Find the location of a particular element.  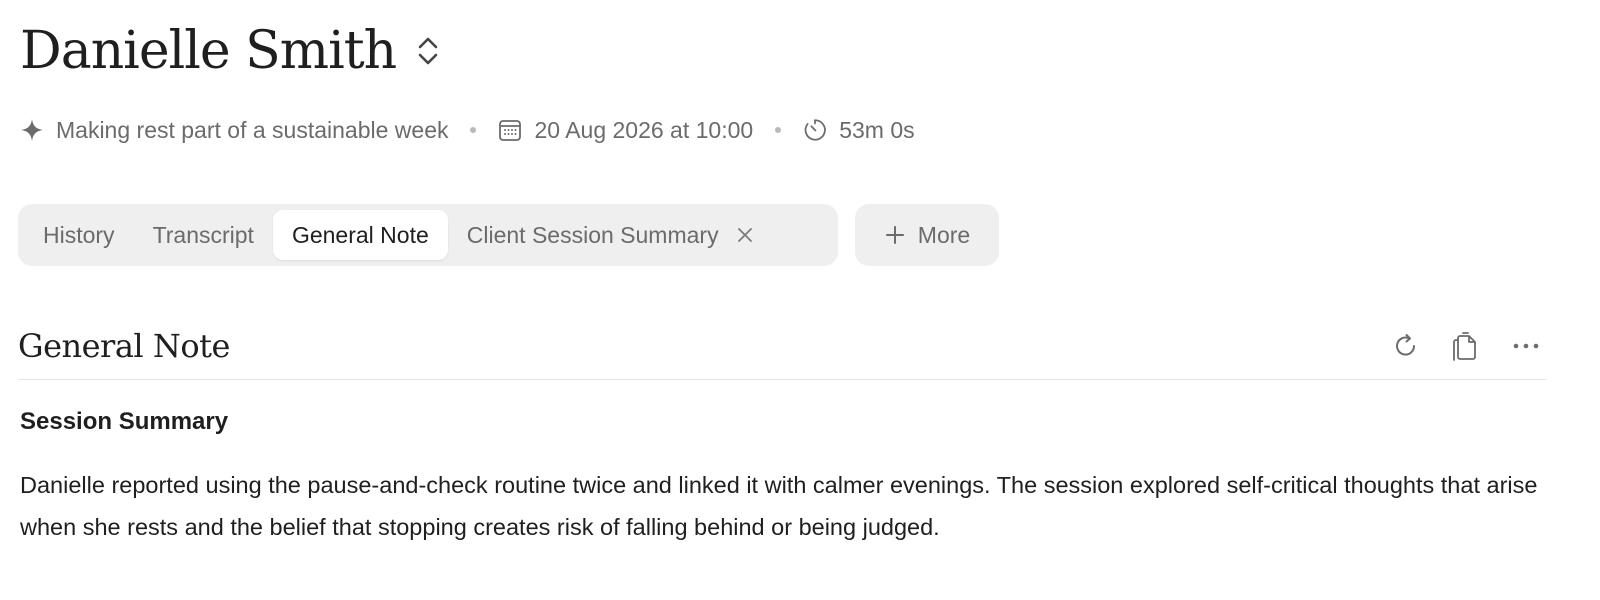

chevron-up-down-icon is located at coordinates (428, 51).